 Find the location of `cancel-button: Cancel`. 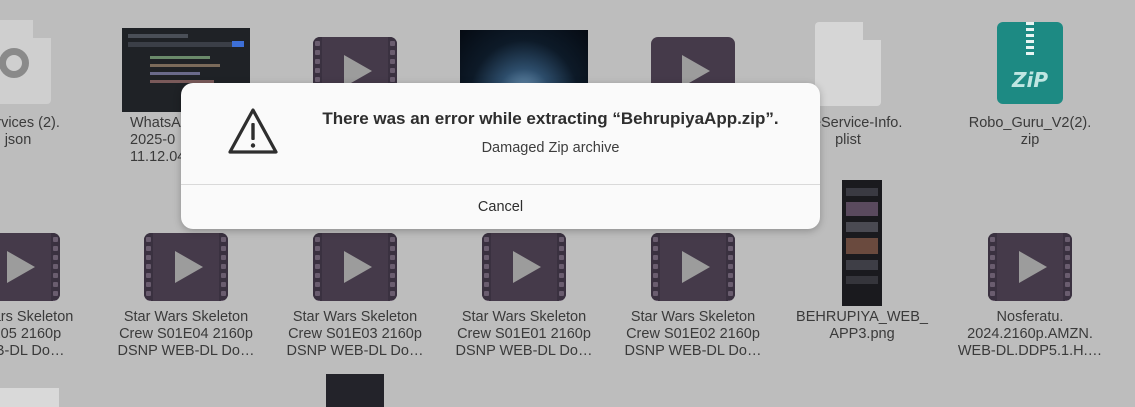

cancel-button: Cancel is located at coordinates (500, 207).